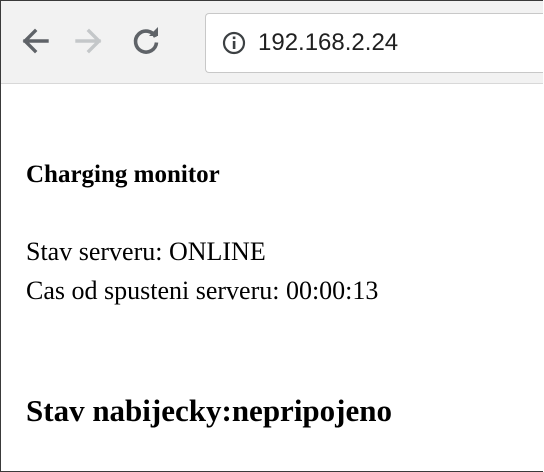 This screenshot has height=472, width=544. I want to click on back-arrow-icon, so click(35, 41).